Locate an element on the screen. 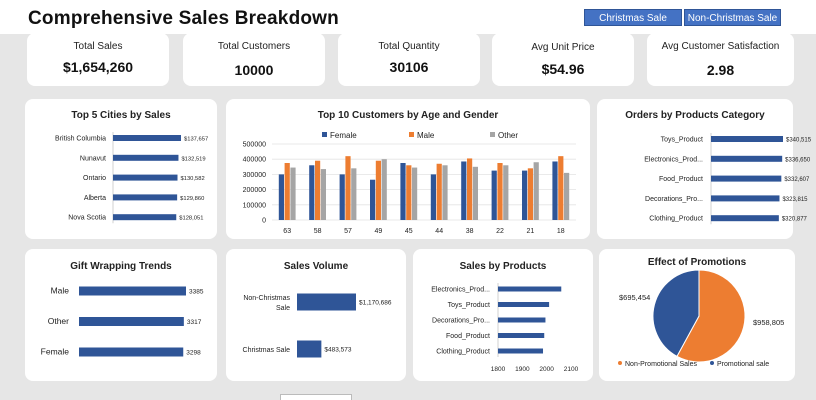  legend-swatch-male is located at coordinates (411, 134).